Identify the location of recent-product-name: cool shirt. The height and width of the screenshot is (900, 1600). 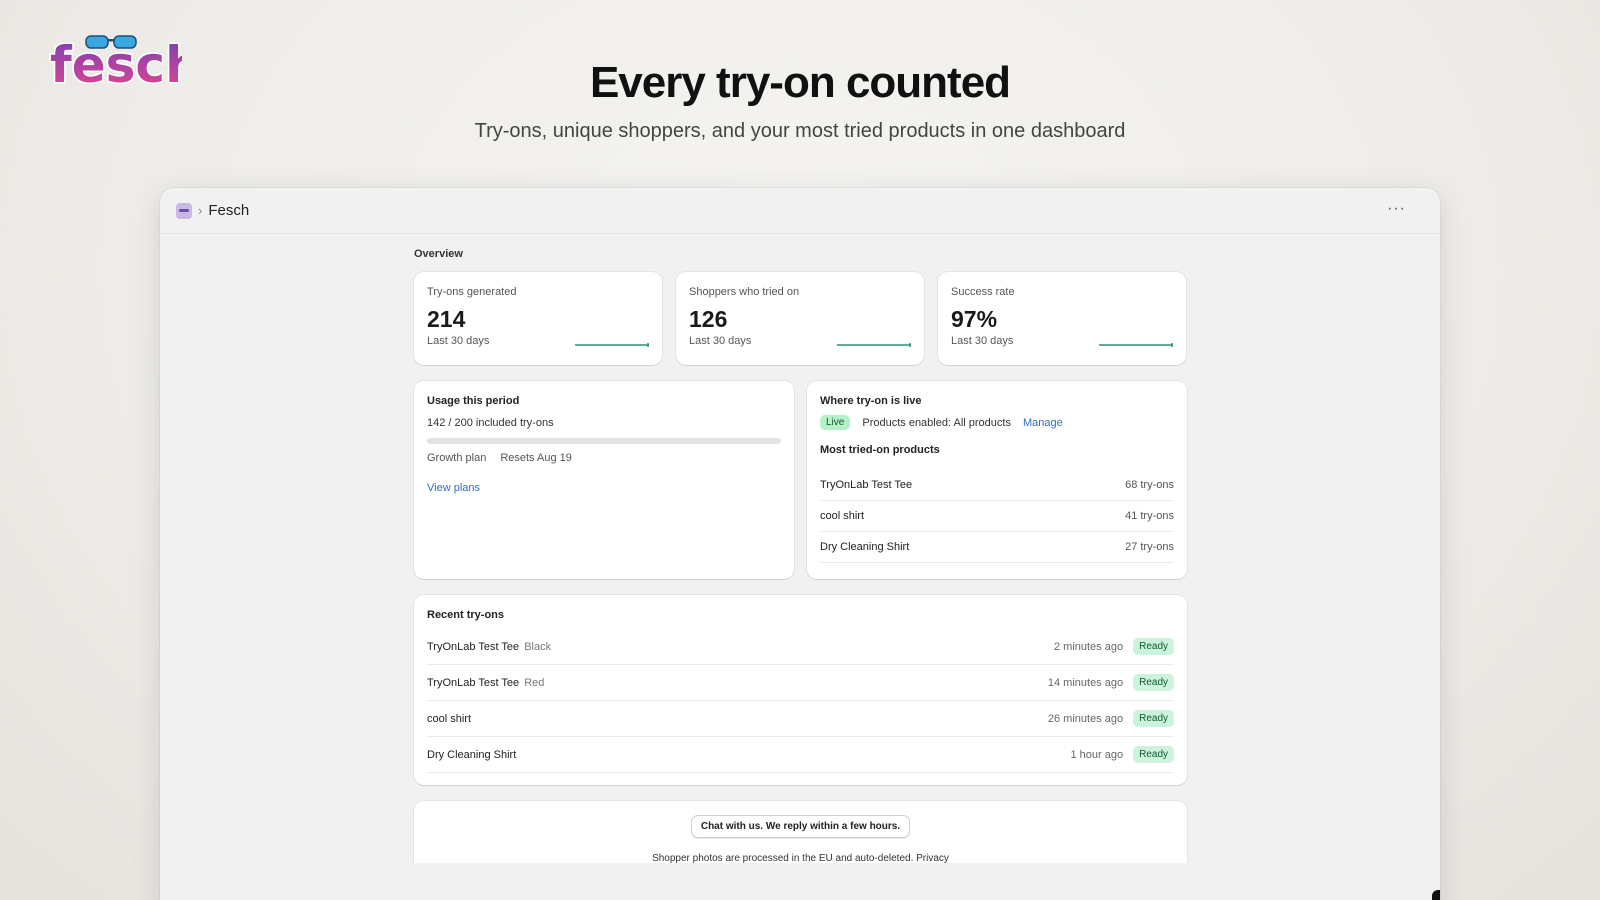
(449, 718).